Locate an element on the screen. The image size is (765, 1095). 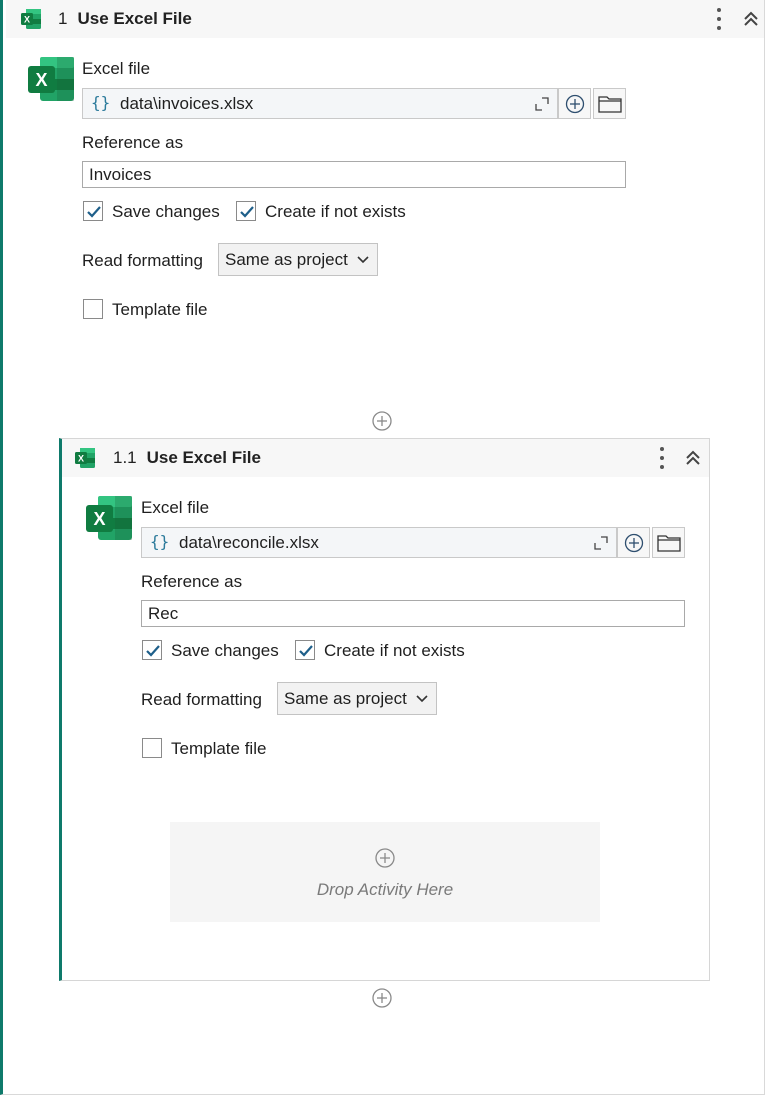
nested-activity-title: 1.1 Use Excel File is located at coordinates (187, 458).